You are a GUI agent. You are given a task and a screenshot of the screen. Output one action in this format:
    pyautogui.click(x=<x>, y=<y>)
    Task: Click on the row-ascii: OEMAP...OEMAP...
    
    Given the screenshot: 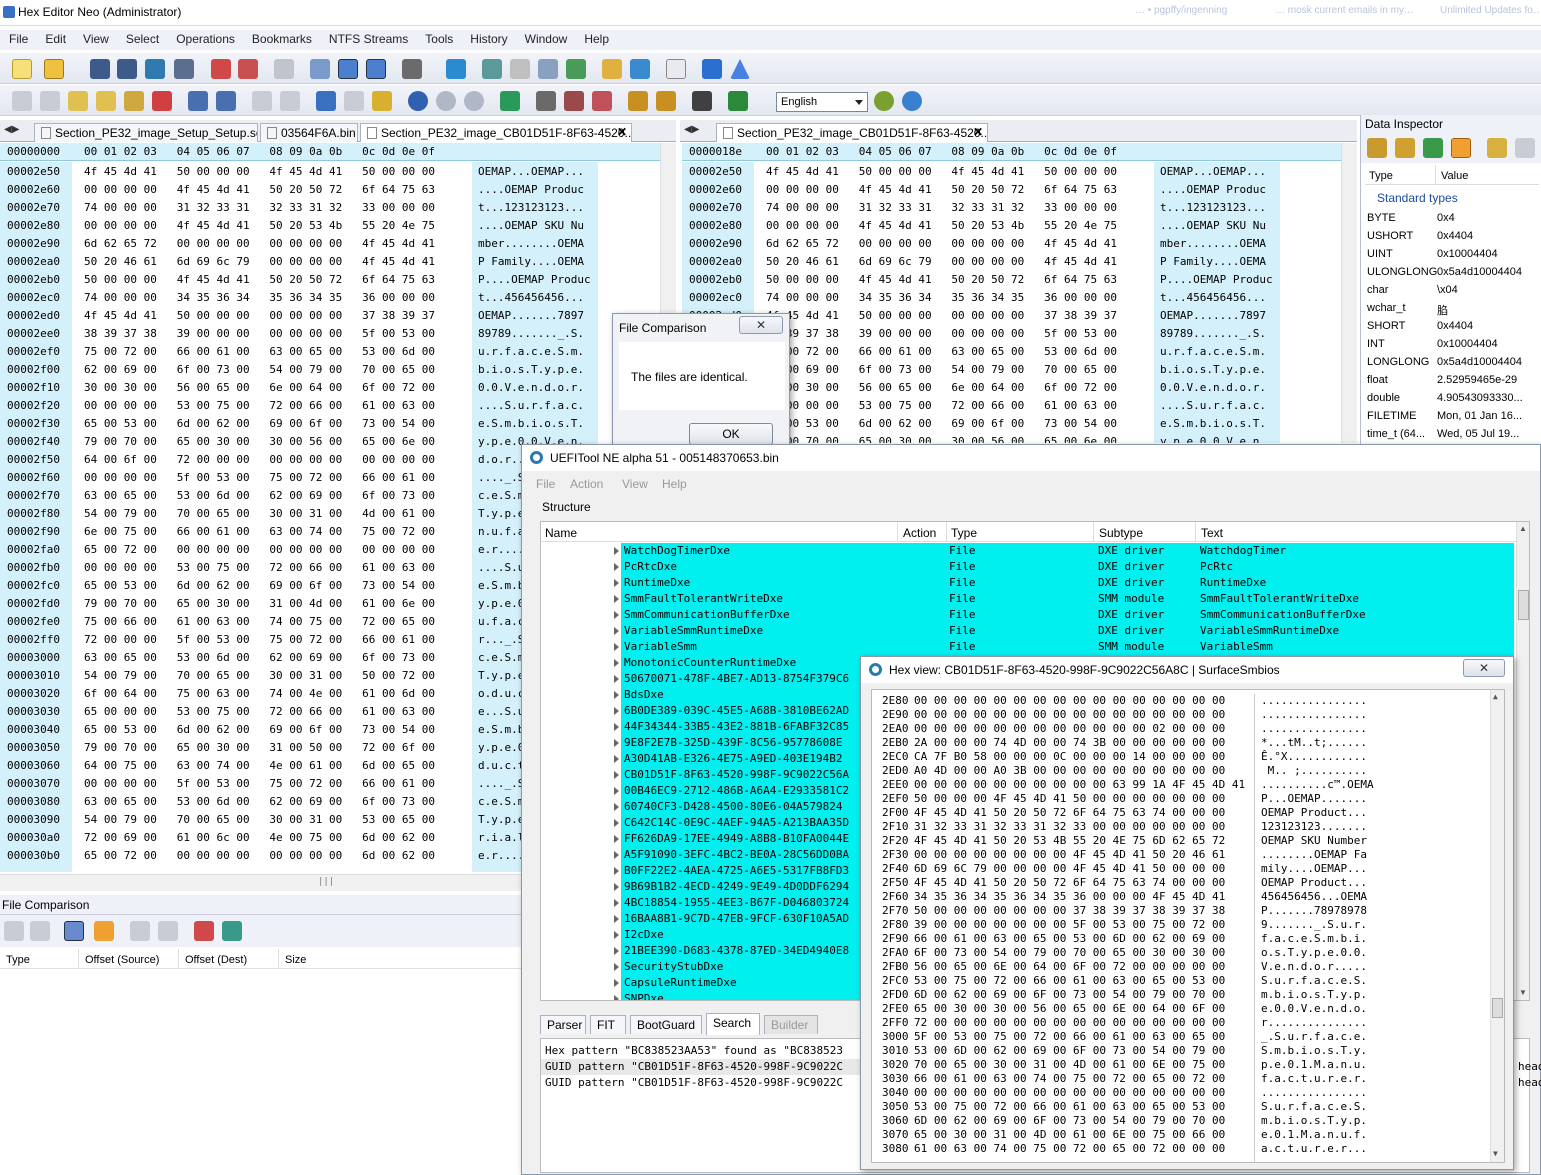 What is the action you would take?
    pyautogui.click(x=531, y=171)
    